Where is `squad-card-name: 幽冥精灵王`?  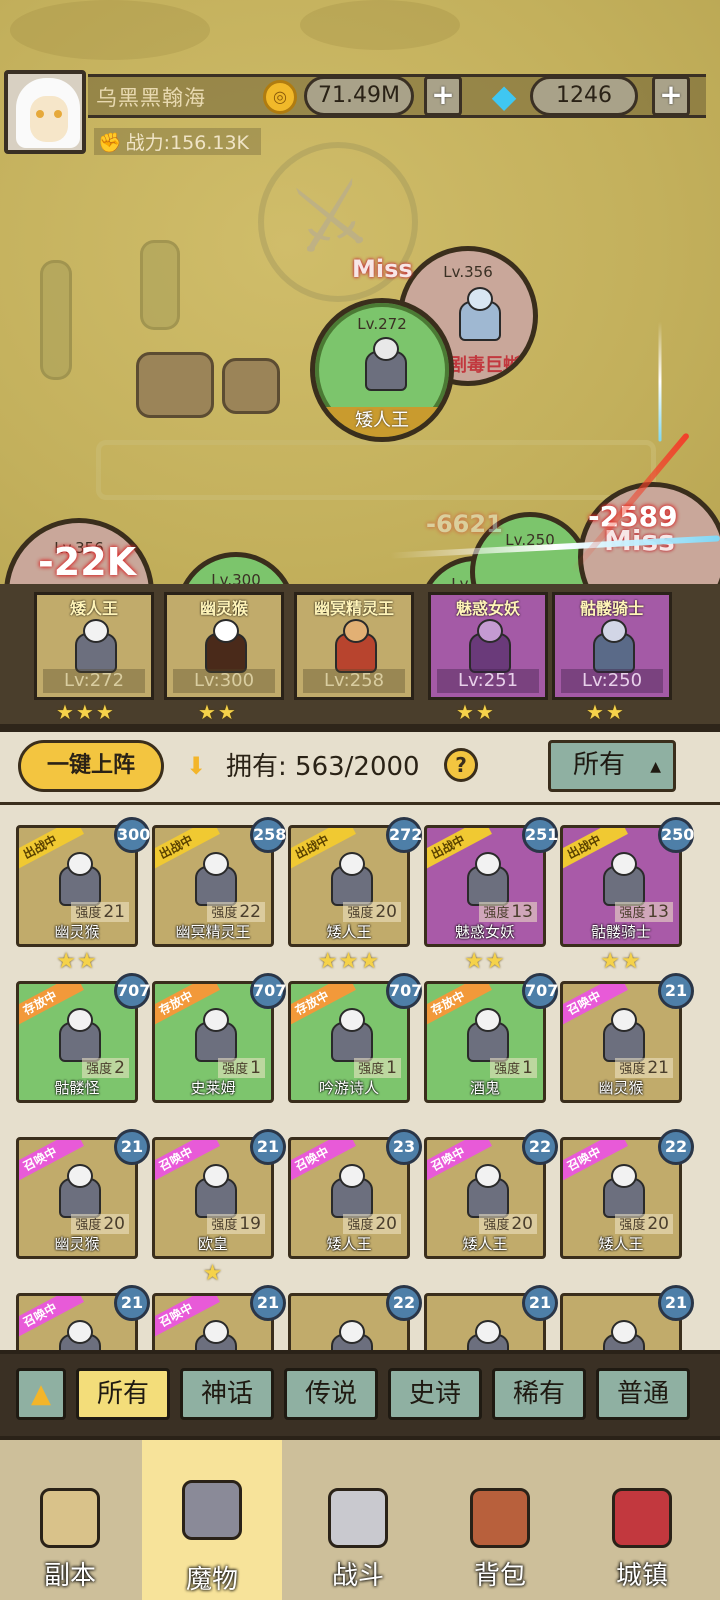 squad-card-name: 幽冥精灵王 is located at coordinates (353, 608).